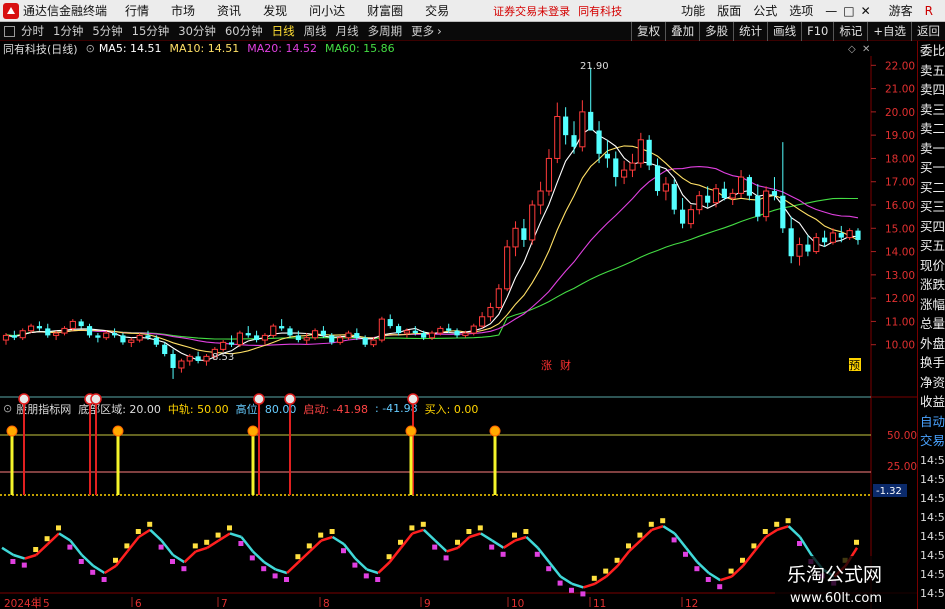 Image resolution: width=945 pixels, height=609 pixels. Describe the element at coordinates (437, 10) in the screenshot. I see `menu-item-trade: 交易` at that location.